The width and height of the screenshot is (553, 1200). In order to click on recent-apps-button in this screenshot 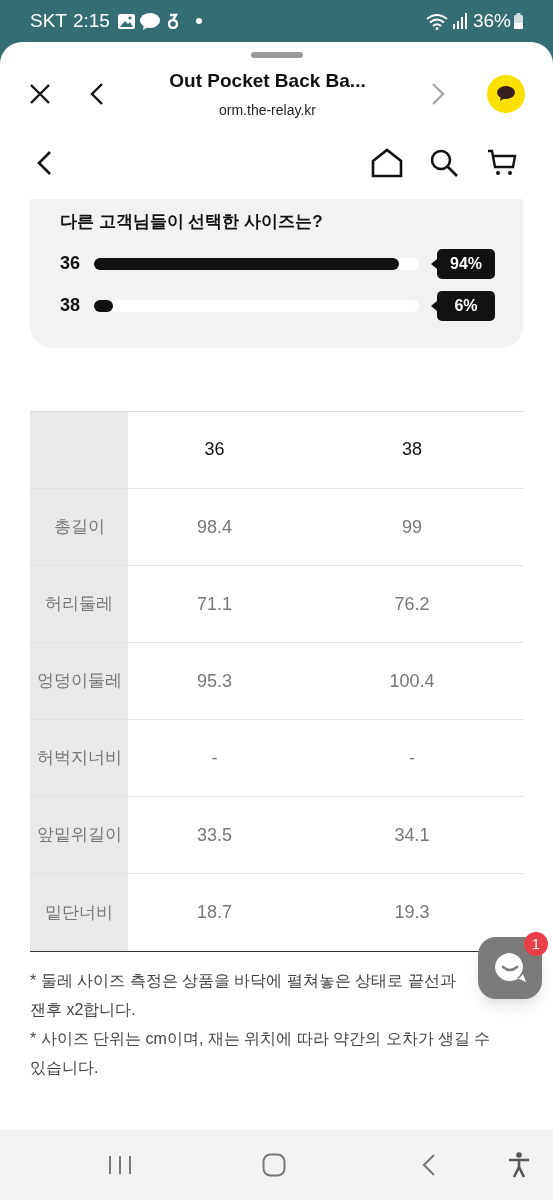, I will do `click(120, 1165)`.